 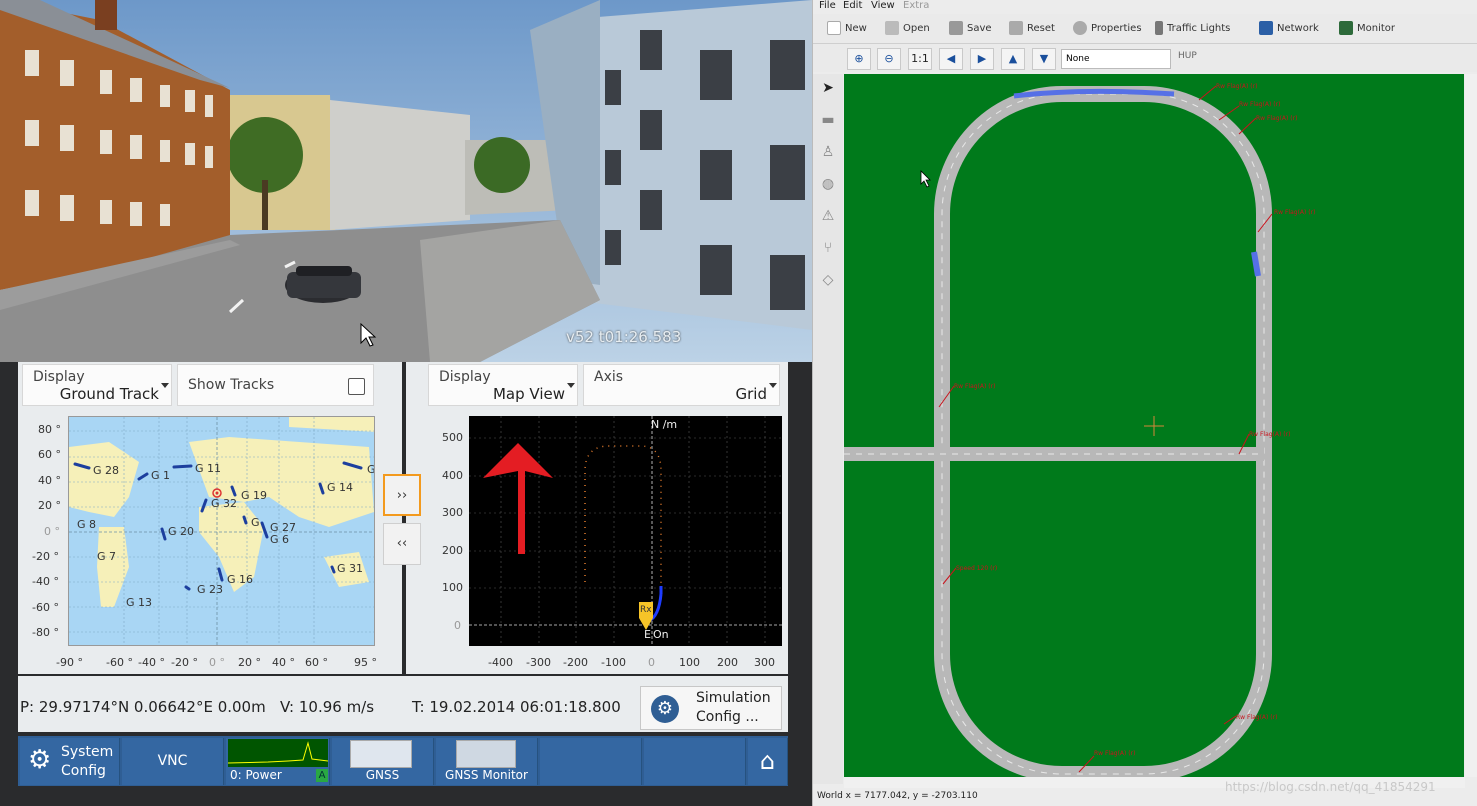 What do you see at coordinates (651, 662) in the screenshot?
I see `x-tick: 0` at bounding box center [651, 662].